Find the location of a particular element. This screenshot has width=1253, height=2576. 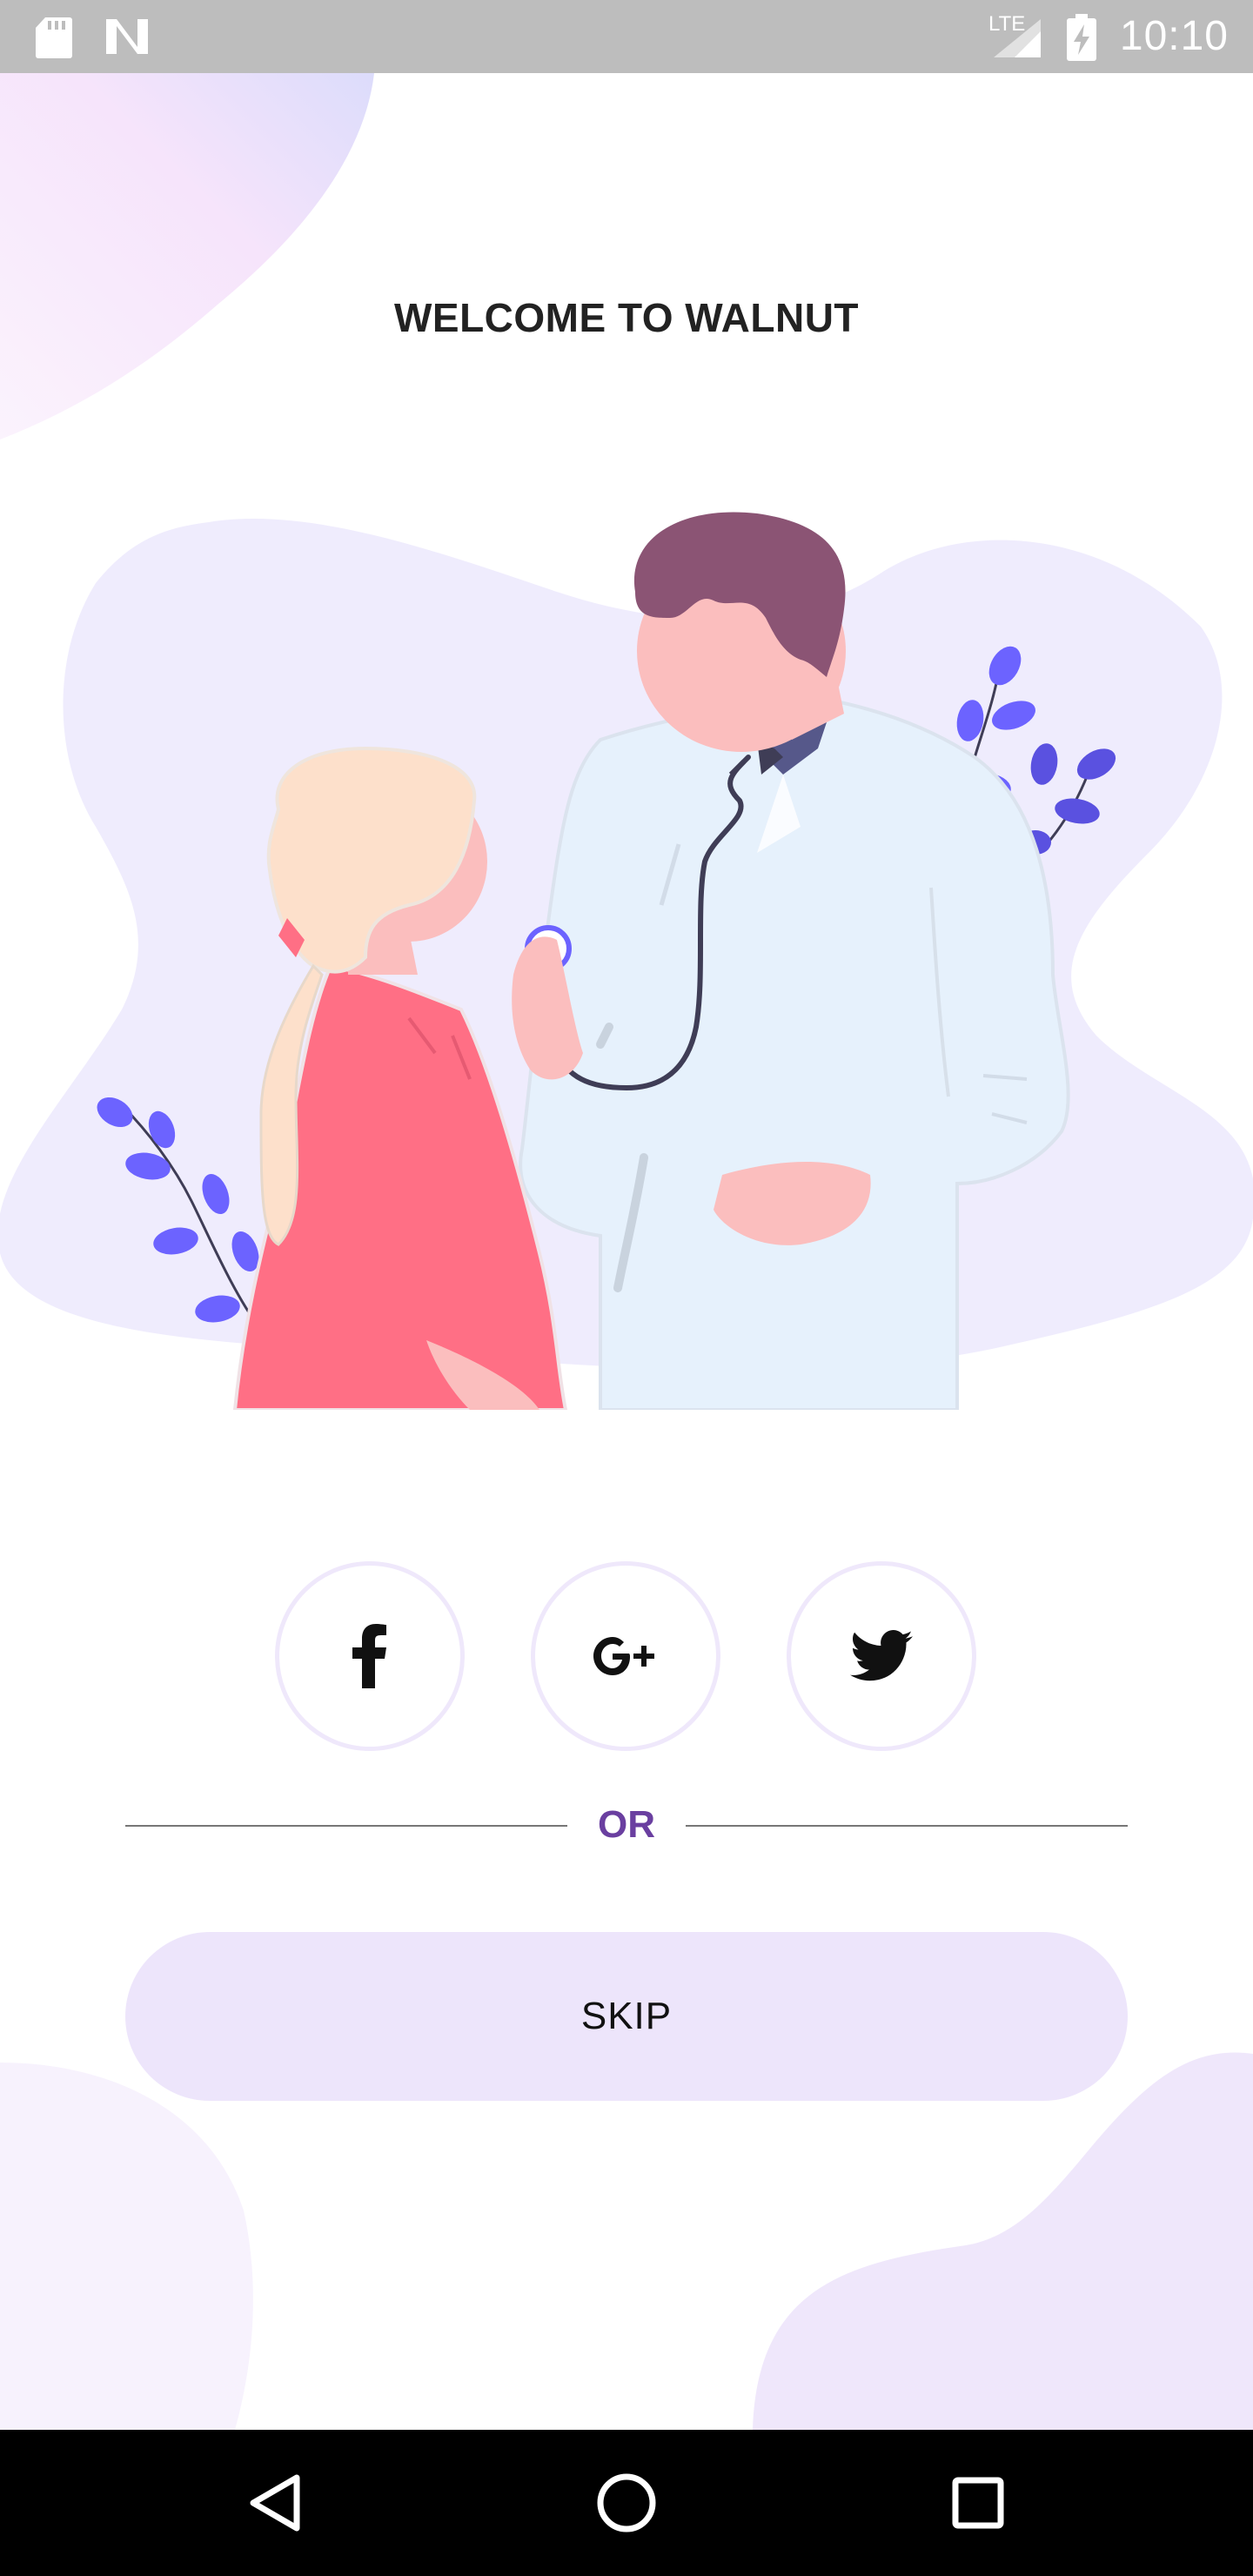

recents-icon is located at coordinates (978, 2503).